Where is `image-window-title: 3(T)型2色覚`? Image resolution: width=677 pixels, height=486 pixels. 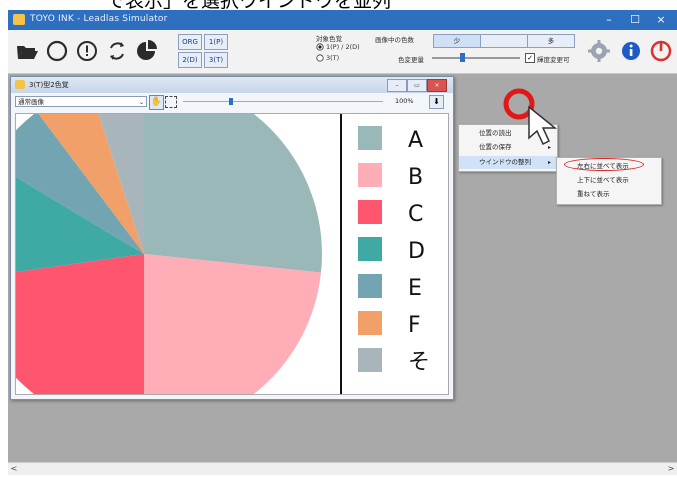 image-window-title: 3(T)型2色覚 is located at coordinates (49, 85).